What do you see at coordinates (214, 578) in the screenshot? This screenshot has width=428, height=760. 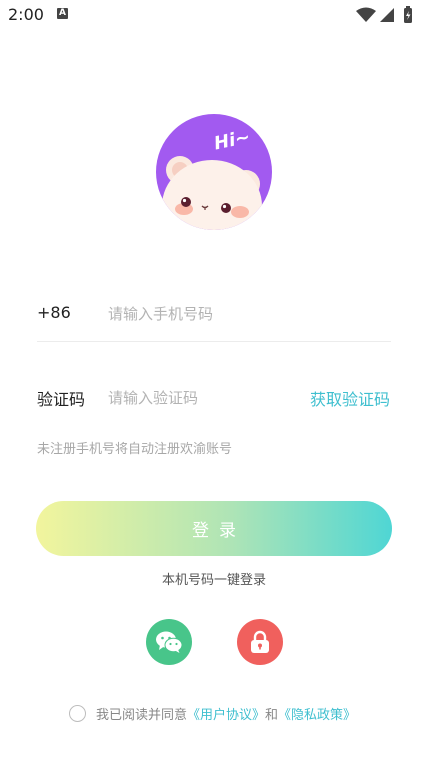 I see `one-key-login-link: 本机号码一键登录` at bounding box center [214, 578].